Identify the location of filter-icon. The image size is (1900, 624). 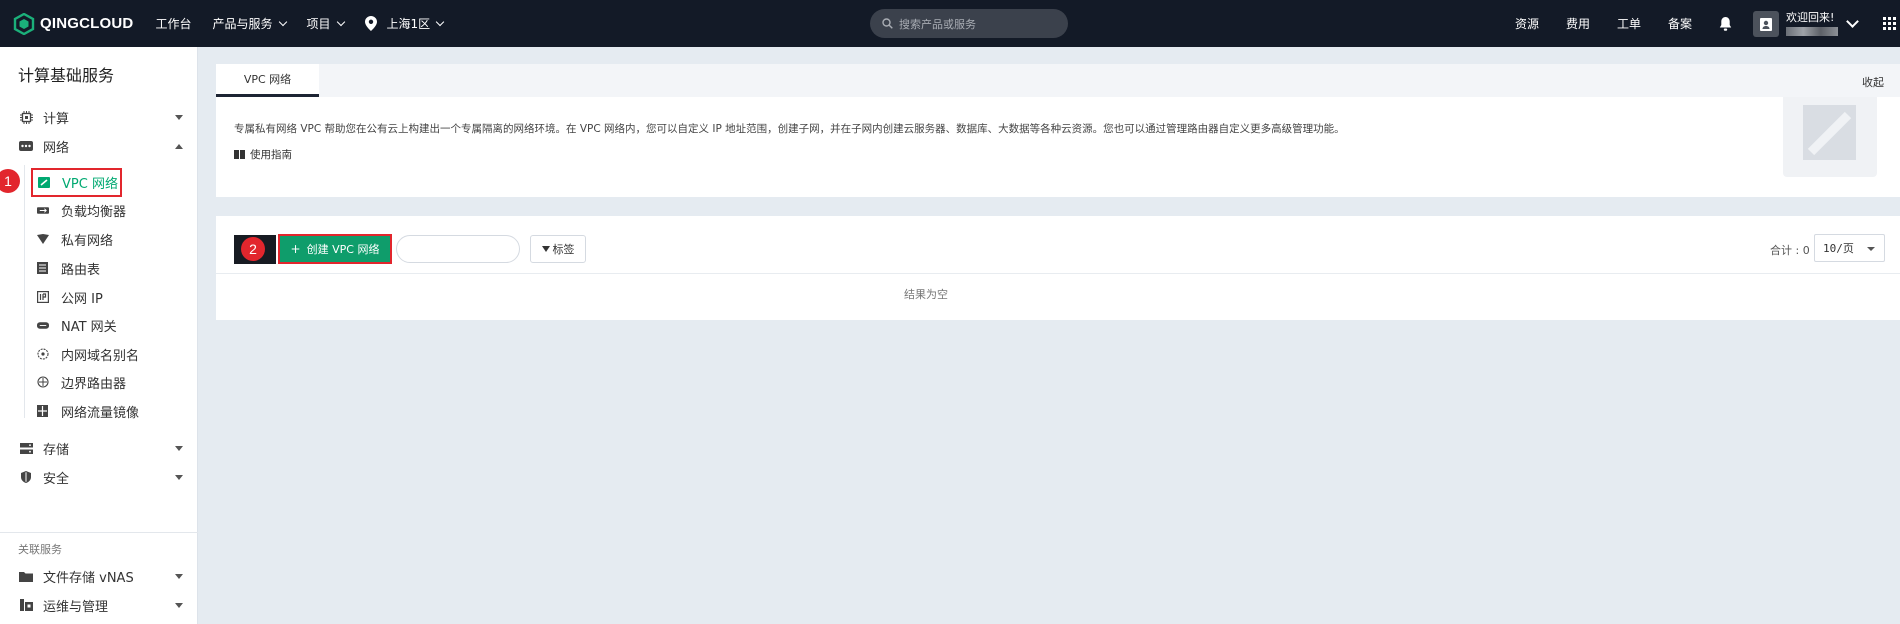
(545, 249).